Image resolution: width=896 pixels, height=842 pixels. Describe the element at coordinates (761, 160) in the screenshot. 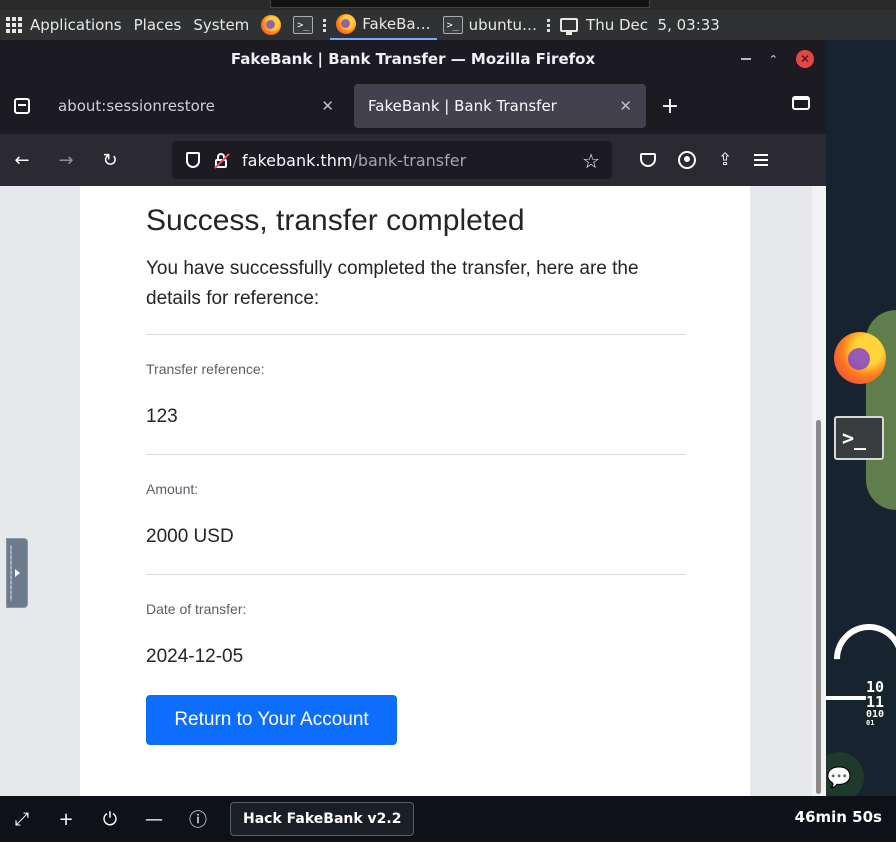

I see `menu-icon` at that location.